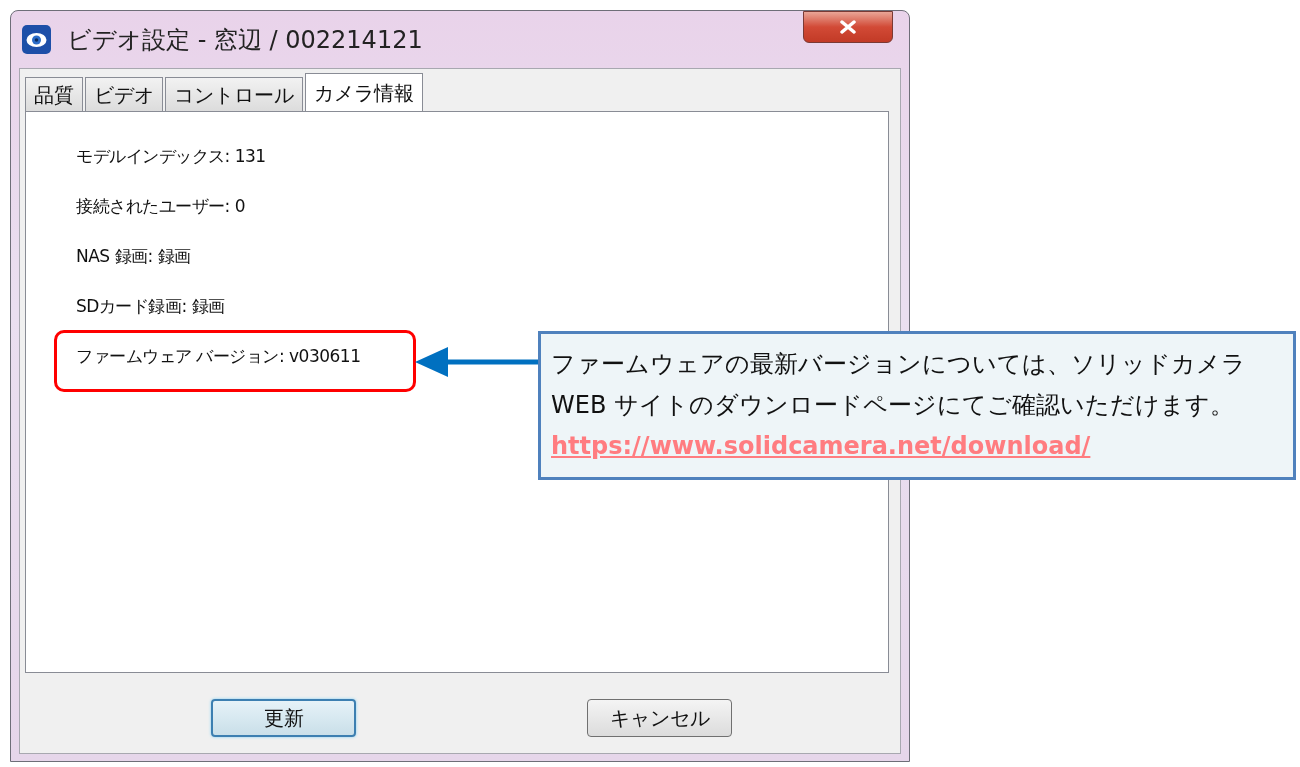  Describe the element at coordinates (171, 156) in the screenshot. I see `info-text: モデルインデックス: 131` at that location.